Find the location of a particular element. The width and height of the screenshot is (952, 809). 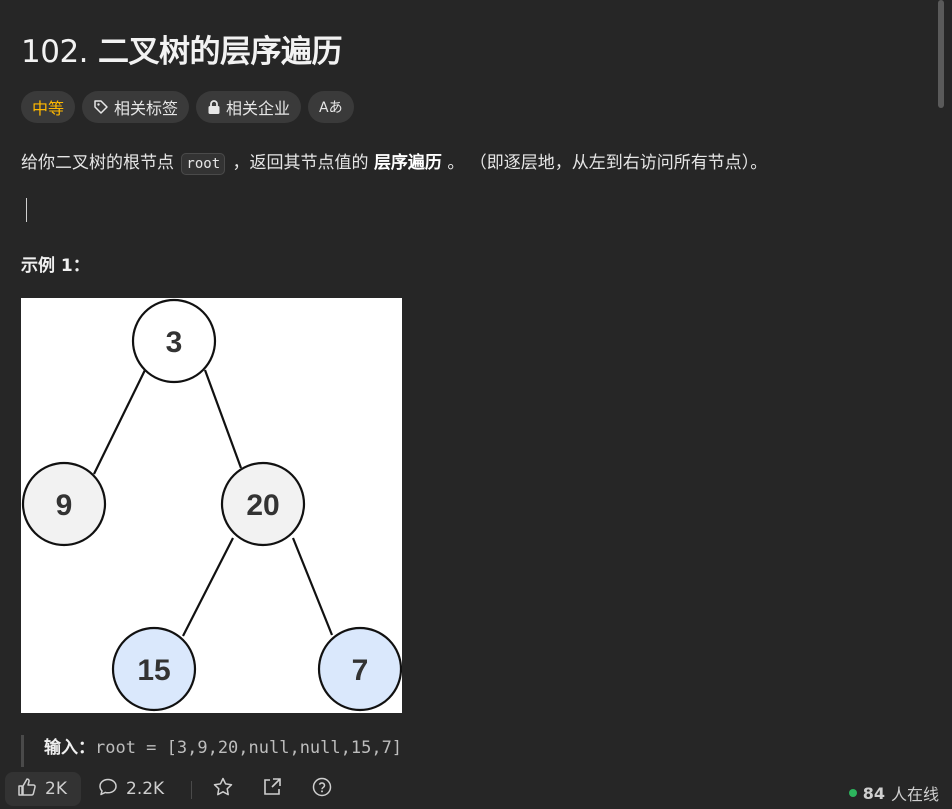

comments-button: 2.2K is located at coordinates (131, 789).